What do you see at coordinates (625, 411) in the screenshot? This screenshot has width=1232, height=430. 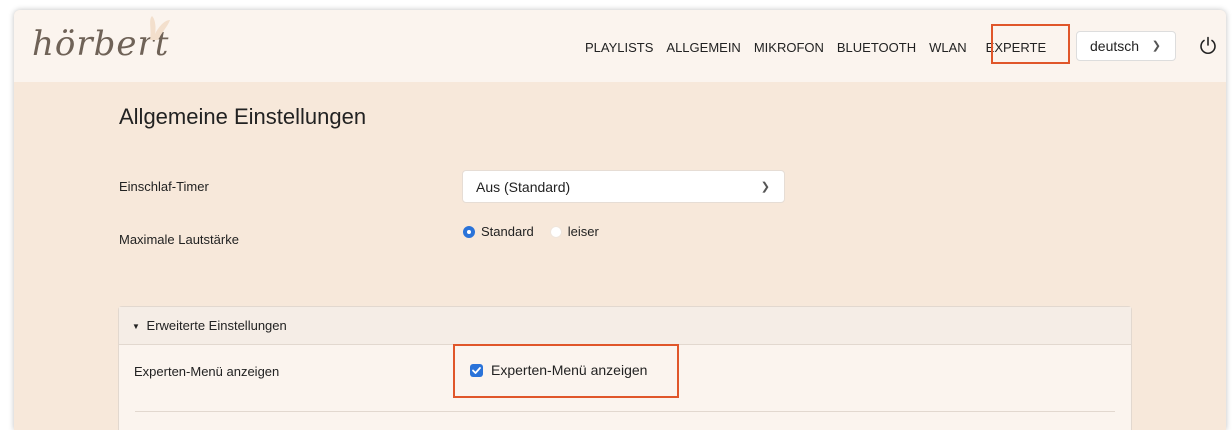 I see `divider` at bounding box center [625, 411].